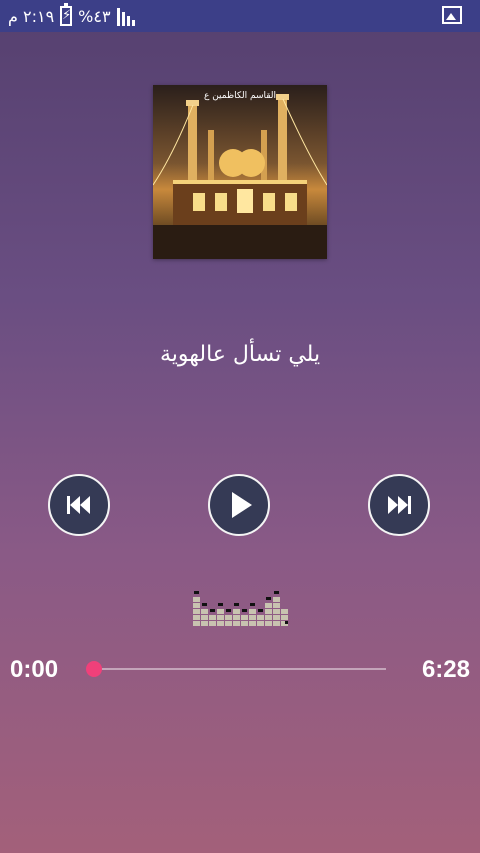 Image resolution: width=480 pixels, height=853 pixels. I want to click on cover-caption: القاسم الكاظمين ع, so click(240, 96).